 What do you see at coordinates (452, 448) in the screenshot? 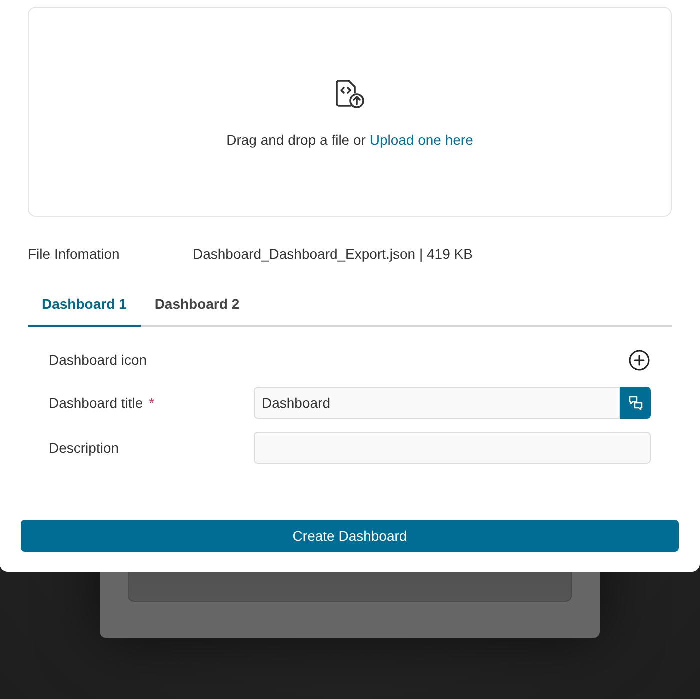
I see `text-field` at bounding box center [452, 448].